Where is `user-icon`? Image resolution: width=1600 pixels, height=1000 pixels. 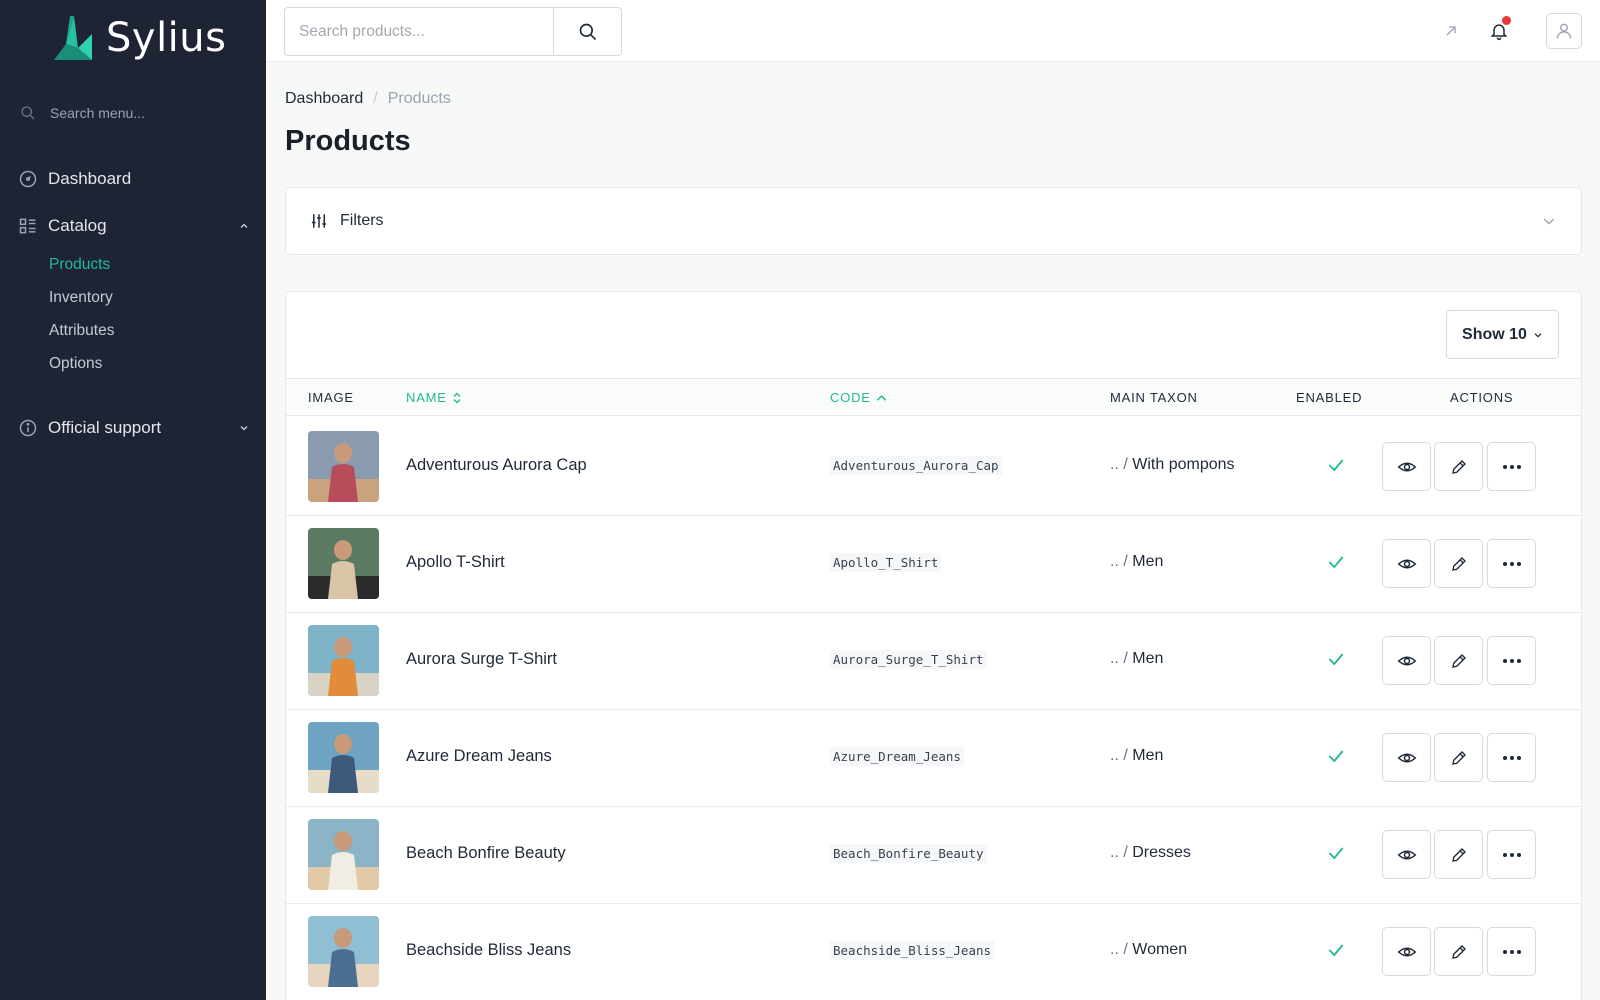
user-icon is located at coordinates (1564, 31).